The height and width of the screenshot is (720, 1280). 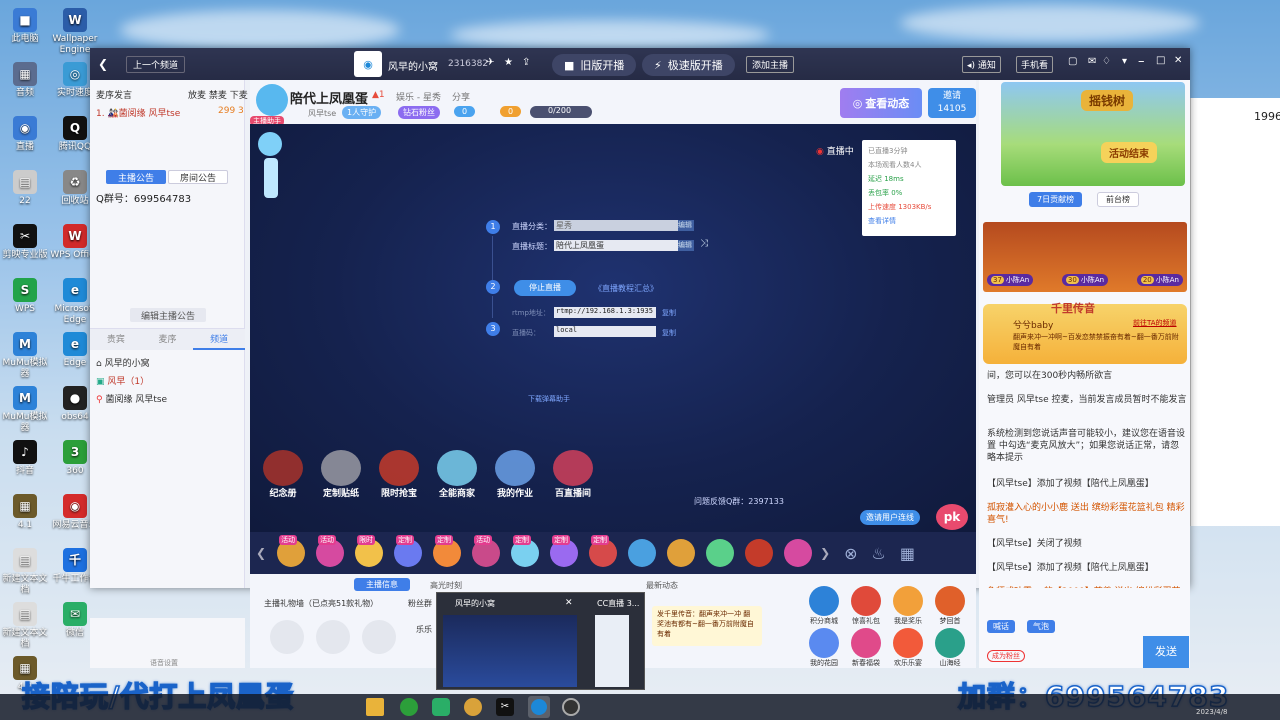 I want to click on gift-prev-icon: ❮, so click(x=261, y=553).